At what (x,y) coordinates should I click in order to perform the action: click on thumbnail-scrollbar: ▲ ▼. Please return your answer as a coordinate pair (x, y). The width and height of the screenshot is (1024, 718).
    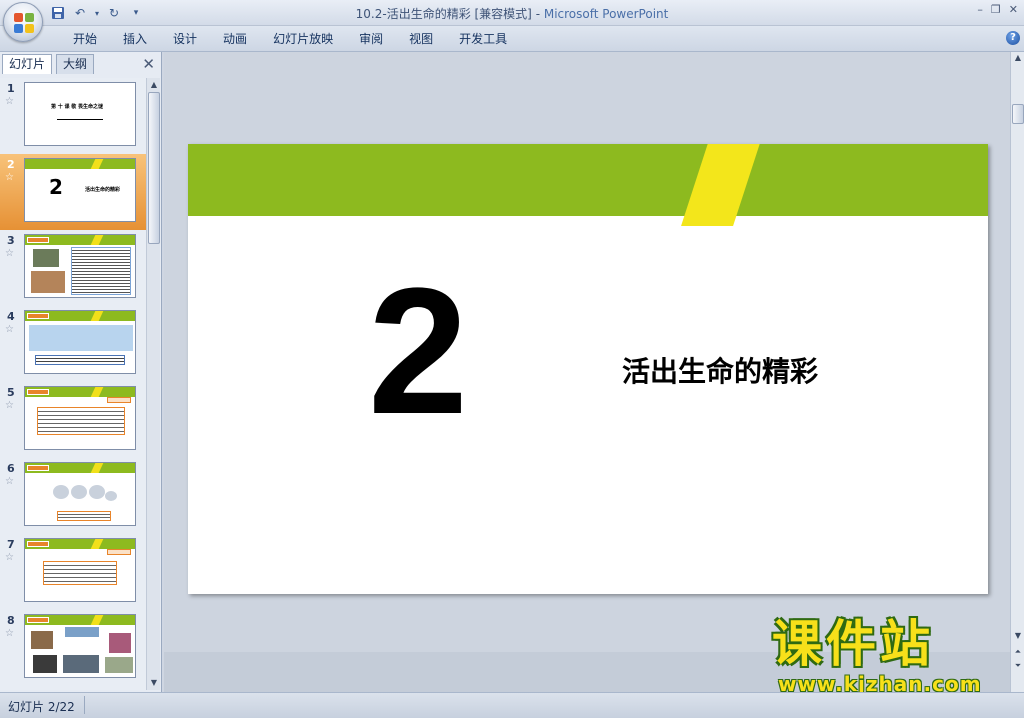
    Looking at the image, I should click on (153, 384).